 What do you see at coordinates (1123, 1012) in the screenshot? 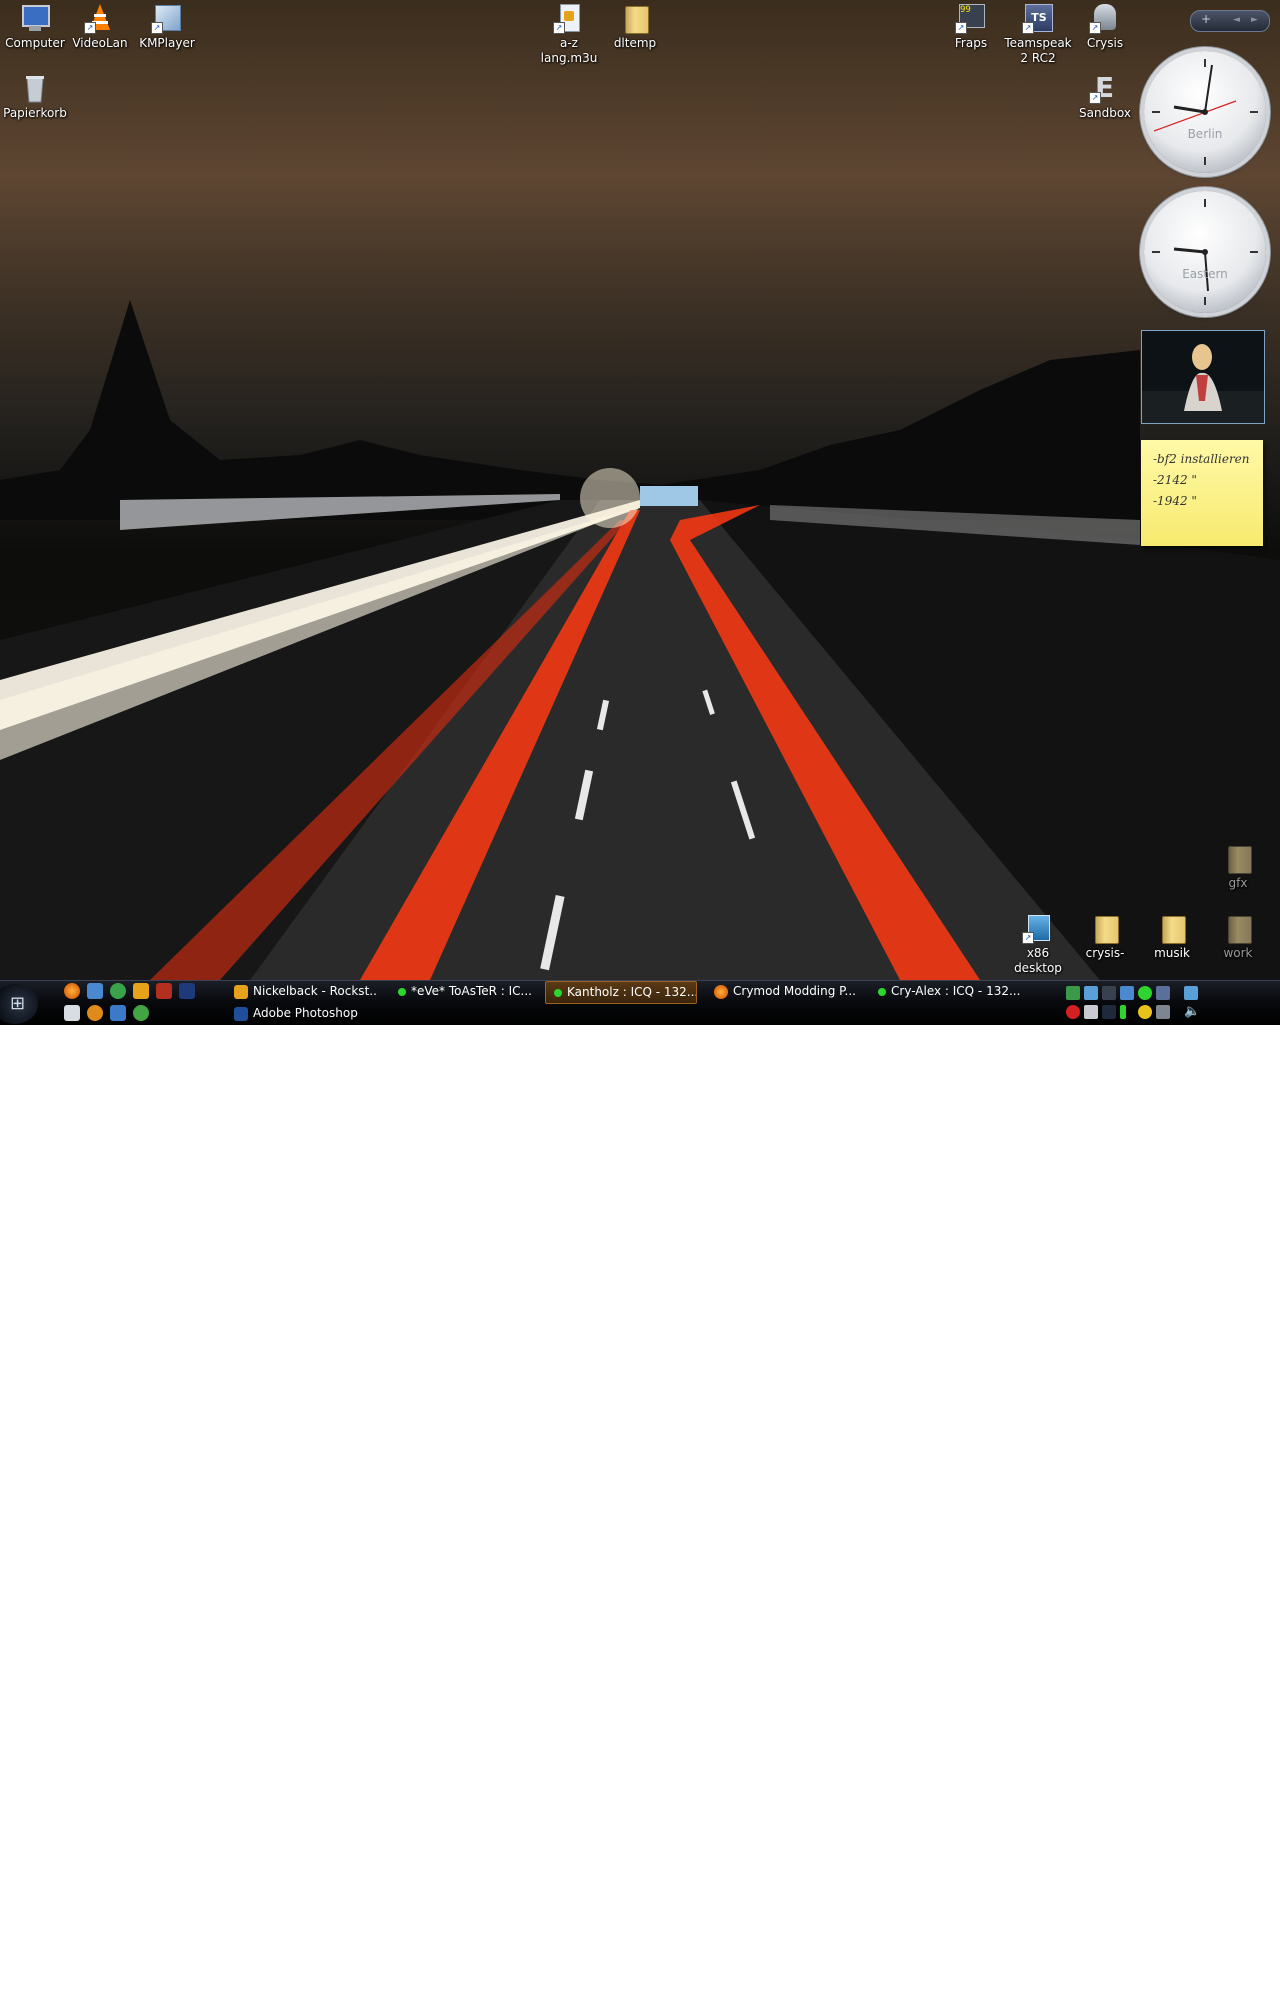
I see `tray-battery-icon` at bounding box center [1123, 1012].